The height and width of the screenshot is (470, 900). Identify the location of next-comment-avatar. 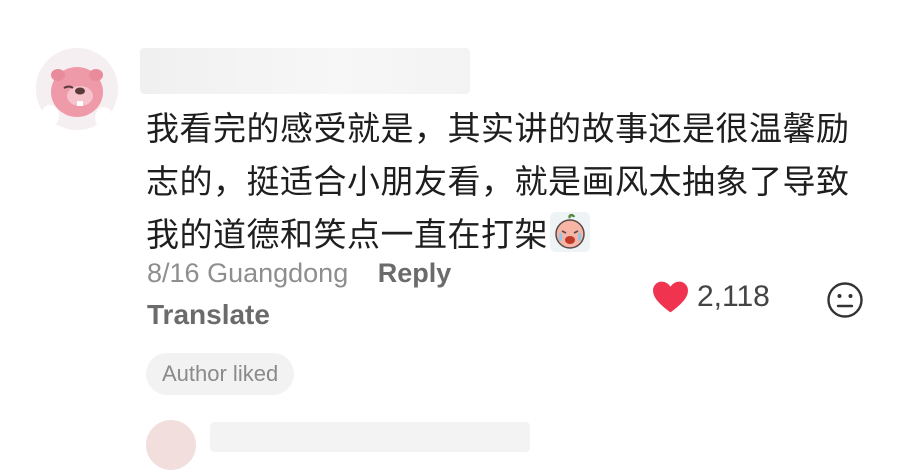
(171, 445).